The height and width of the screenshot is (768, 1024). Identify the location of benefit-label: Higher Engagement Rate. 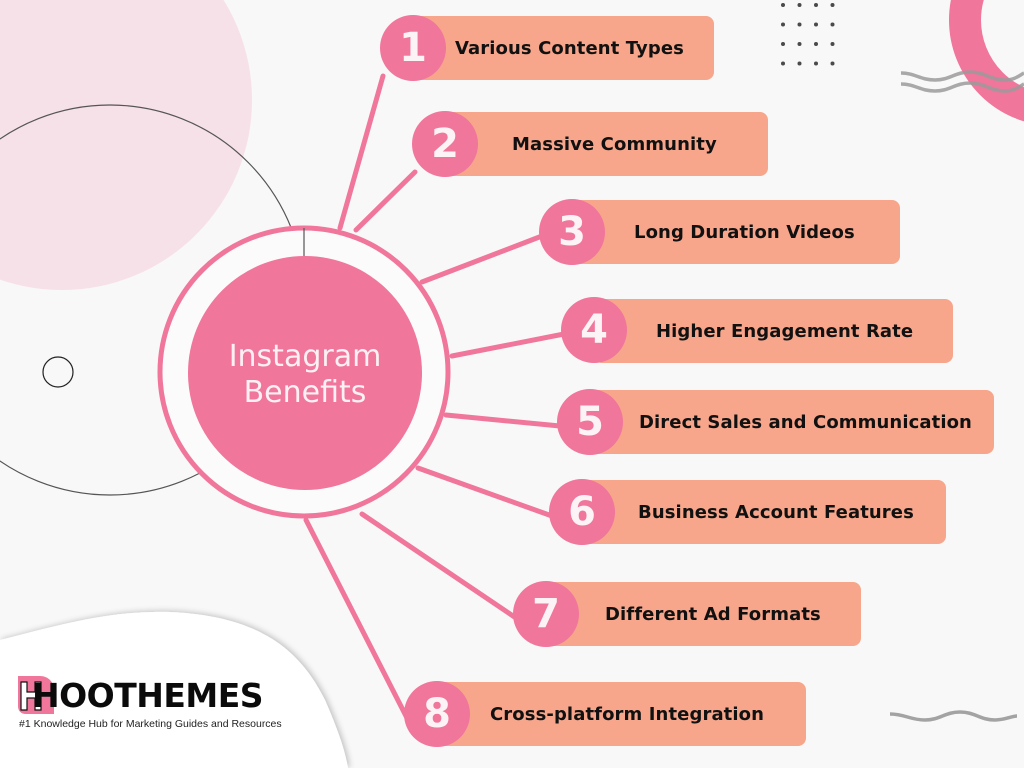
(785, 331).